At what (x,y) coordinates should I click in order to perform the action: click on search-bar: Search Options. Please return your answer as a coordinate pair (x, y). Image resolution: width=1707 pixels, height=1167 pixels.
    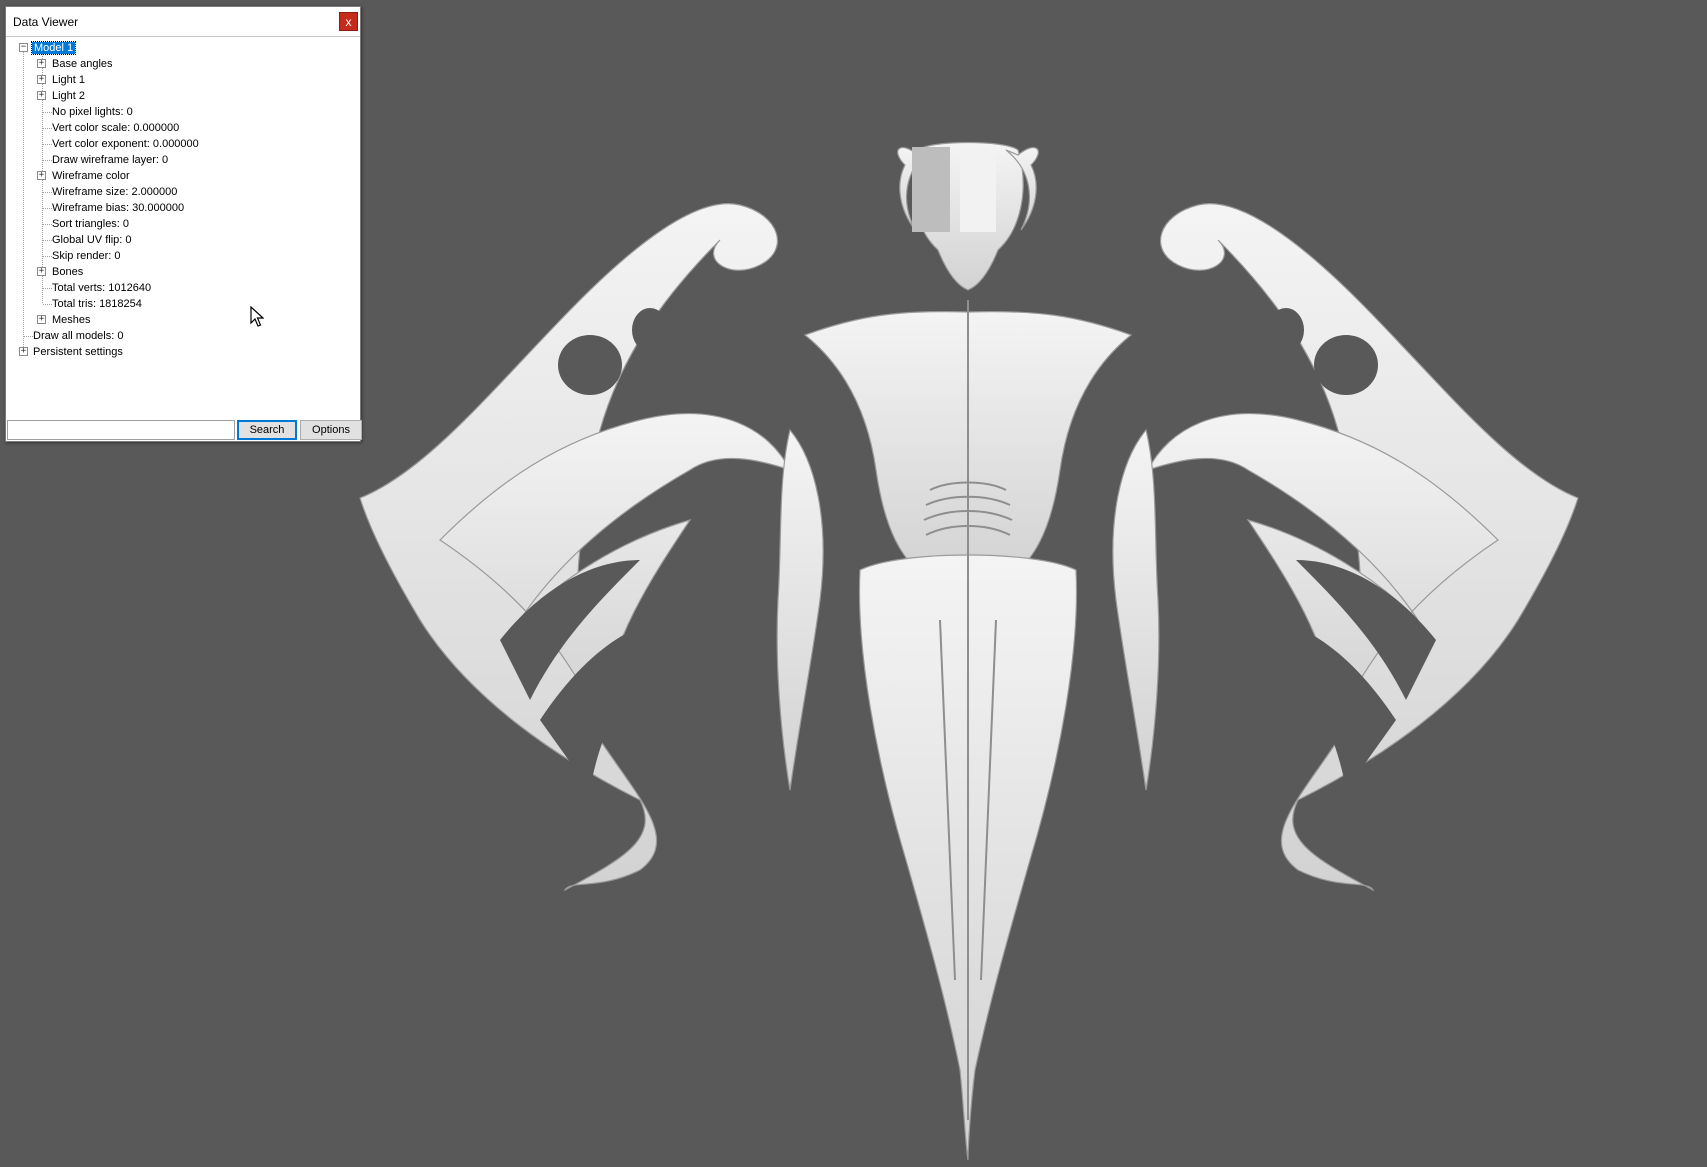
    Looking at the image, I should click on (184, 430).